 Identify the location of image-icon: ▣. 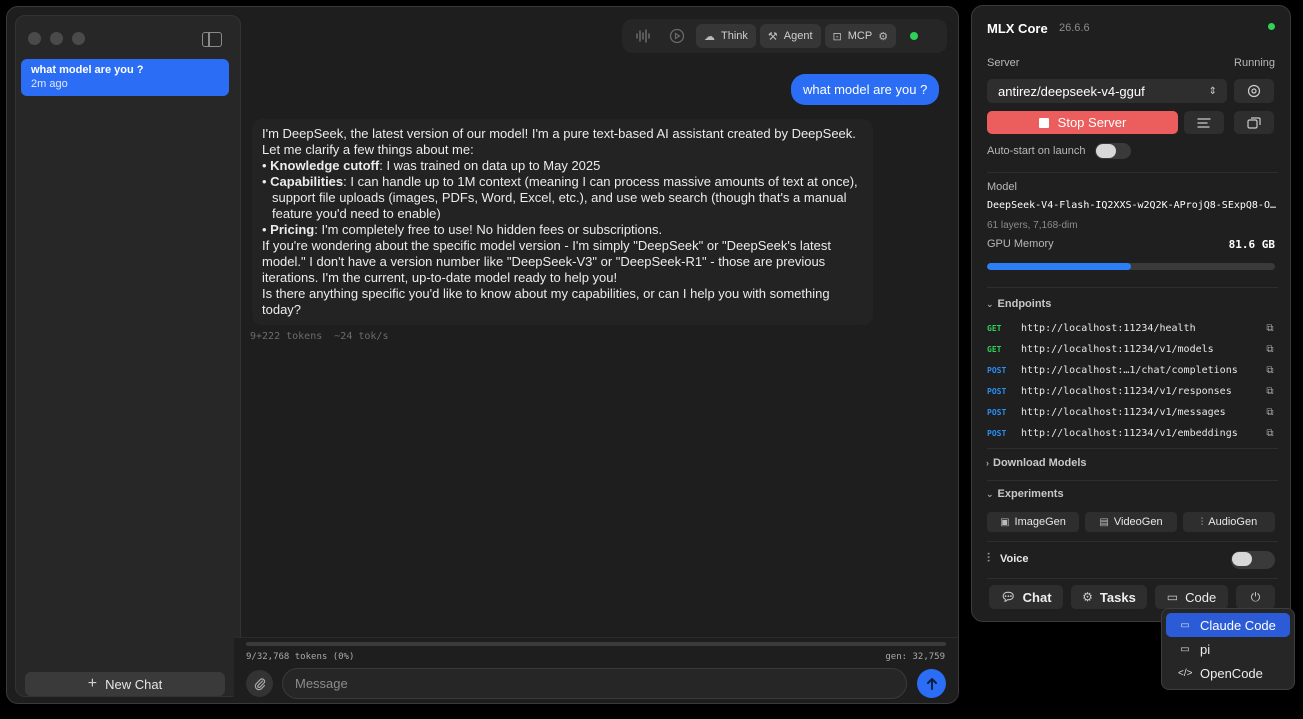
(1005, 522).